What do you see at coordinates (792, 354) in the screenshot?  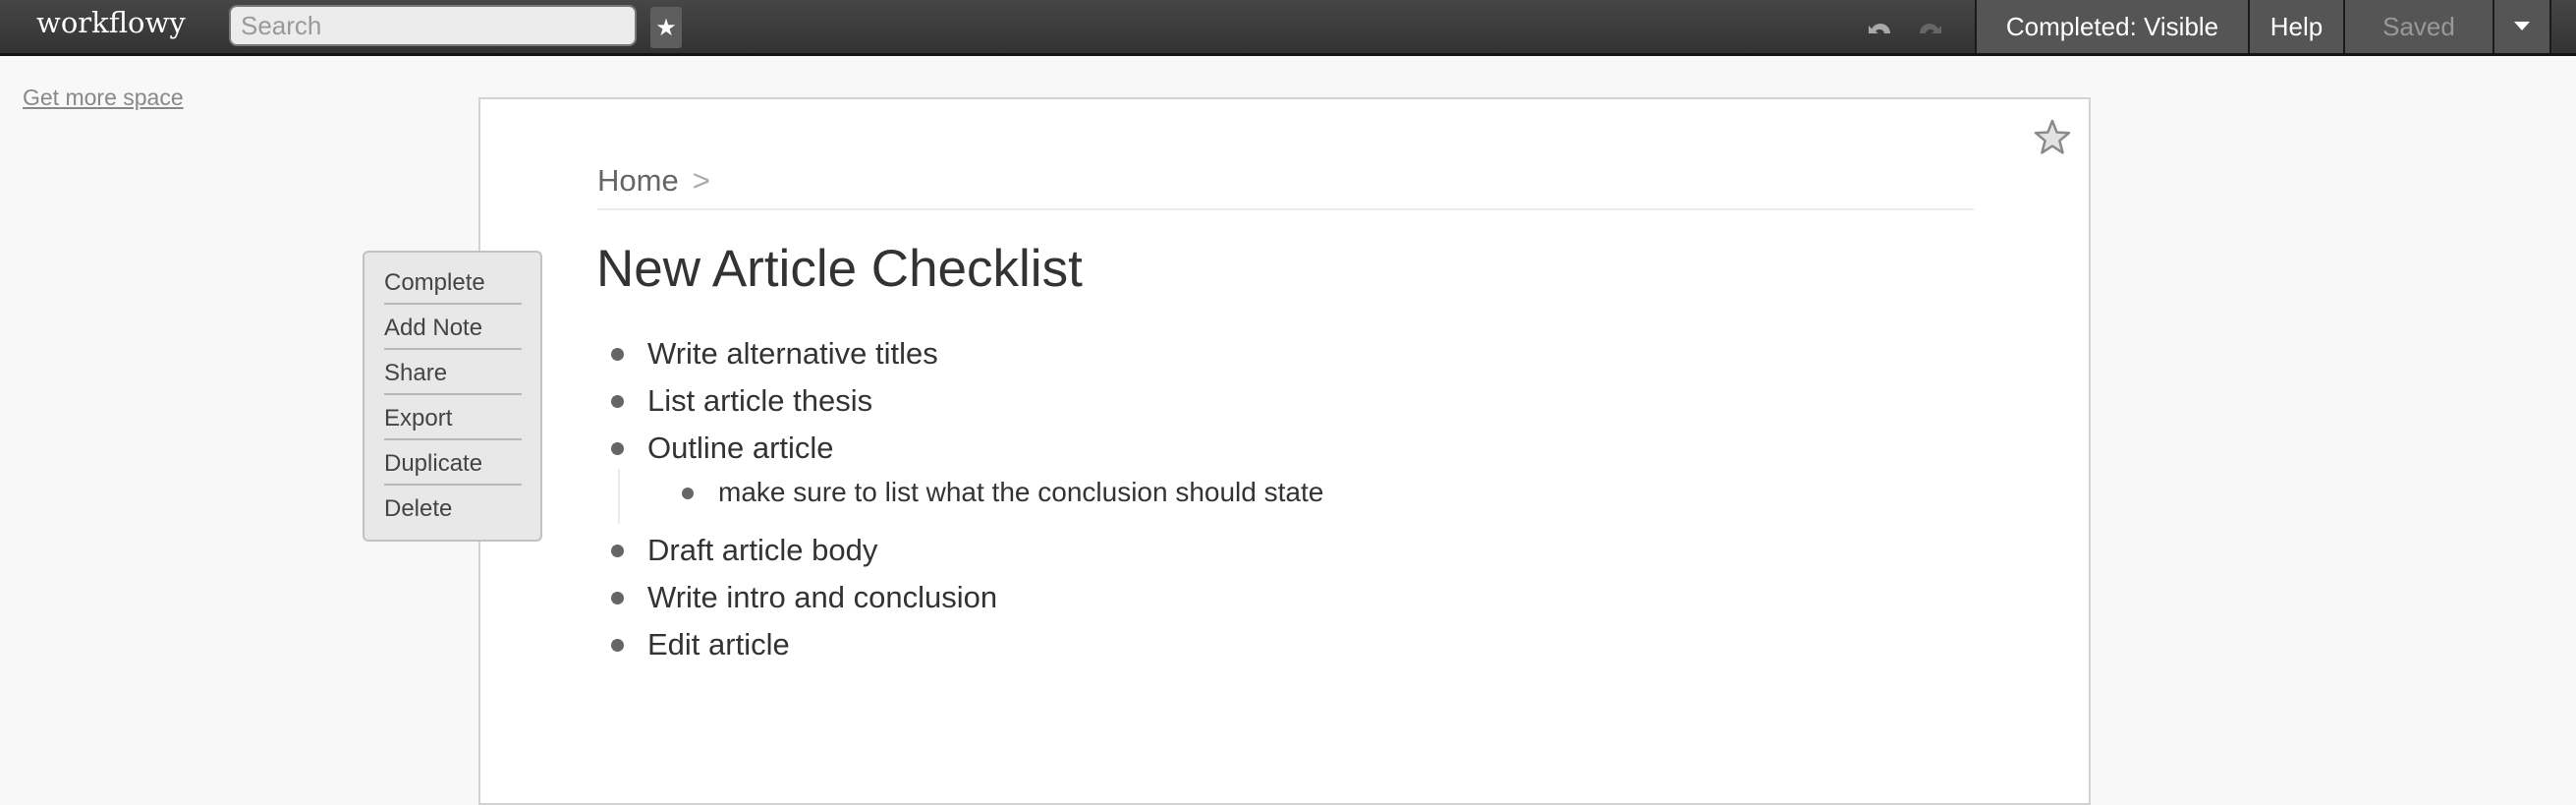 I see `list-item-text: Write alternative titles` at bounding box center [792, 354].